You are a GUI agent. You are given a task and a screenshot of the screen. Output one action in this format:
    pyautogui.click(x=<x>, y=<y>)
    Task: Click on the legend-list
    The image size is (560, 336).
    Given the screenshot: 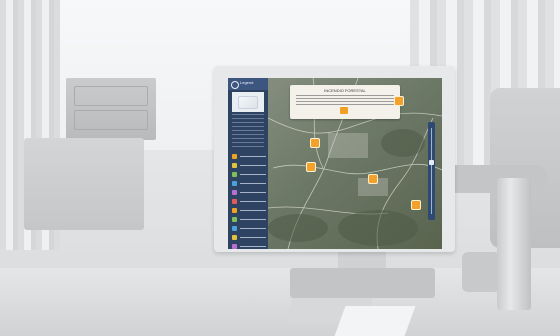 What is the action you would take?
    pyautogui.click(x=249, y=200)
    